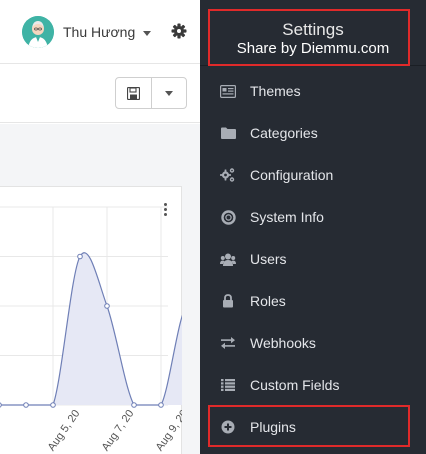 The width and height of the screenshot is (426, 454). I want to click on settings-item-custom-fields: Custom Fields, so click(313, 385).